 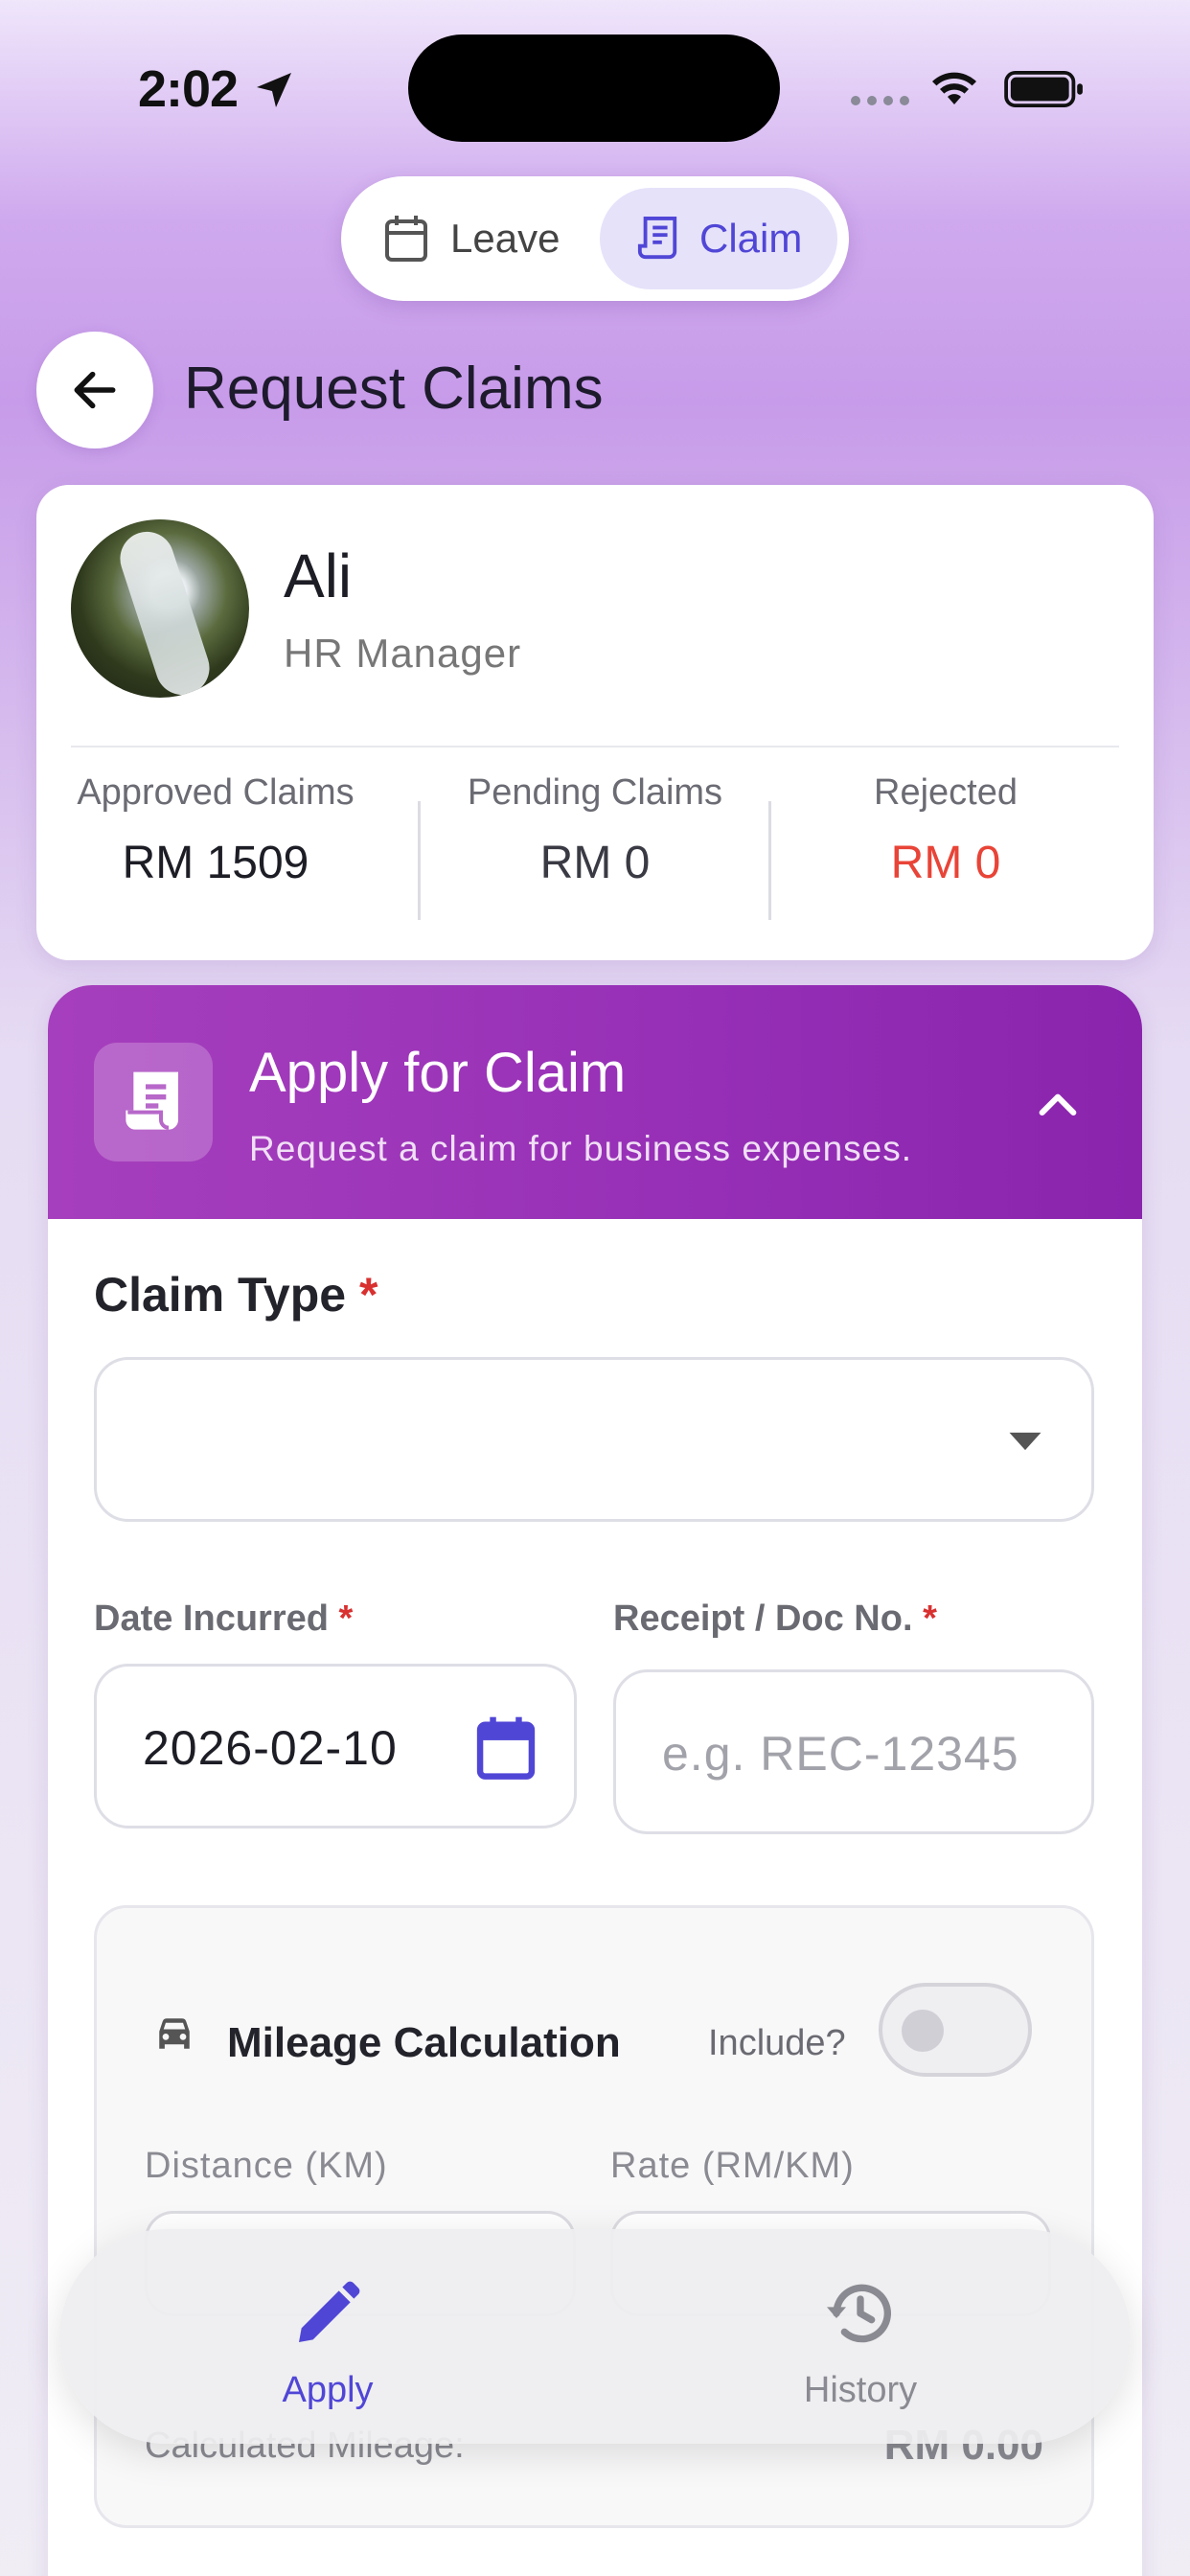 I want to click on history-icon, so click(x=859, y=2313).